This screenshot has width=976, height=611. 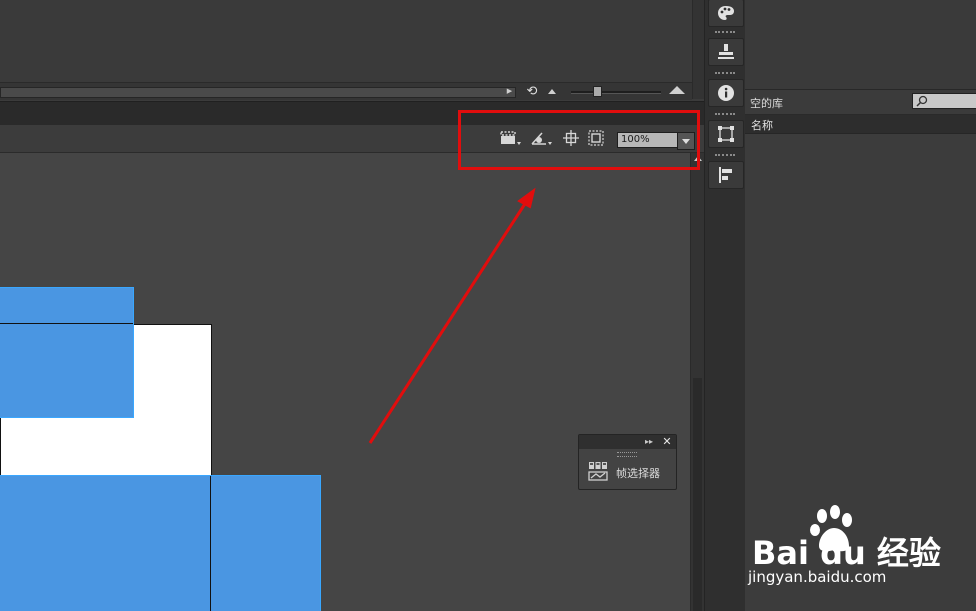 I want to click on close-icon: ✕, so click(x=667, y=442).